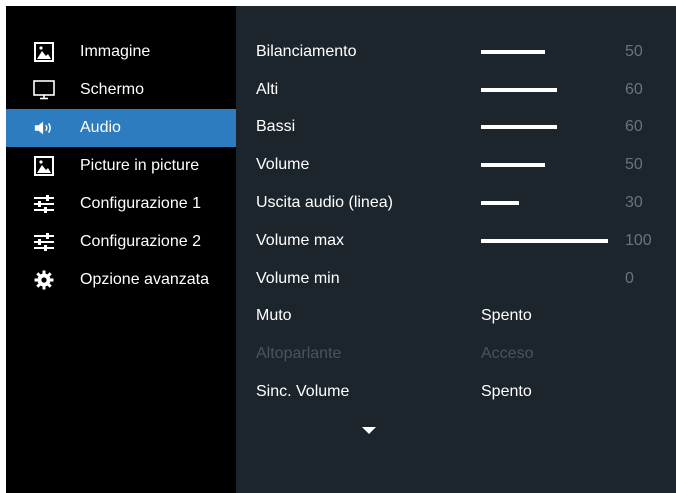  I want to click on setting-label: Uscita audio (linea), so click(324, 203).